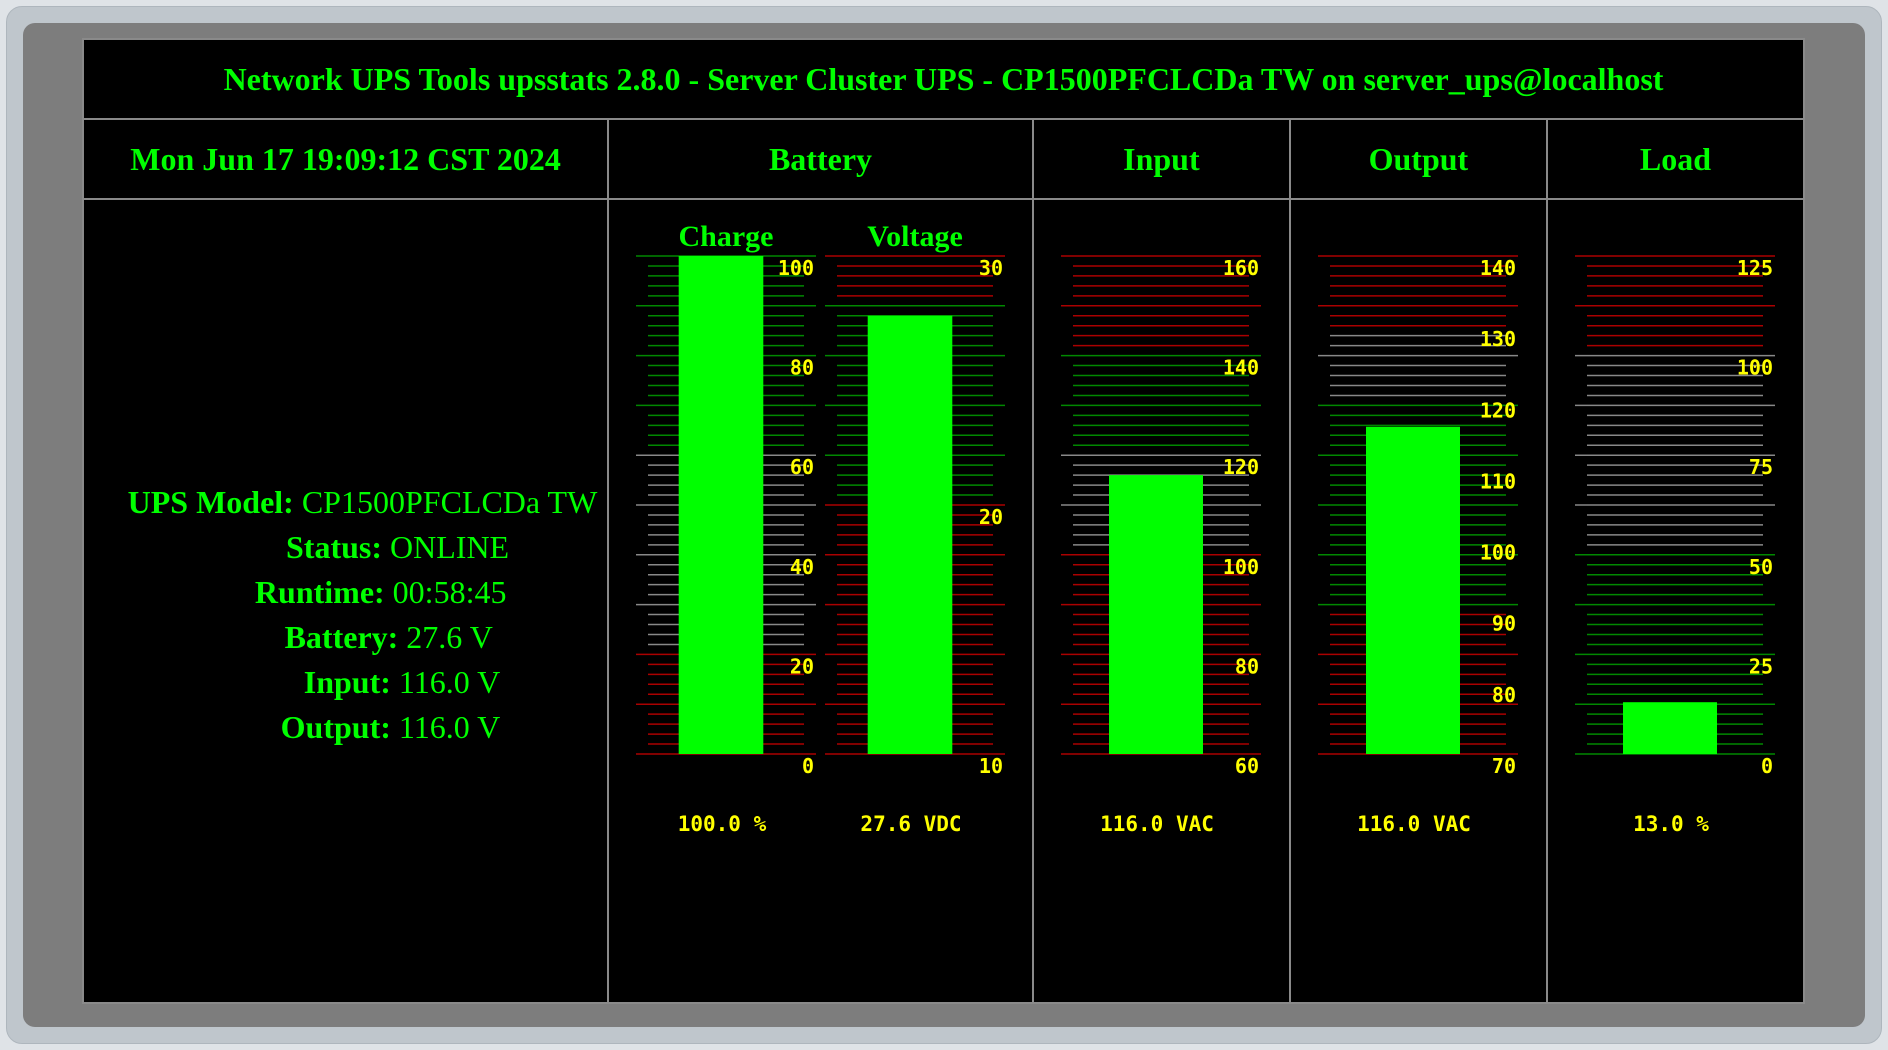  What do you see at coordinates (1157, 824) in the screenshot?
I see `gauge-input-value: 116.0 VAC` at bounding box center [1157, 824].